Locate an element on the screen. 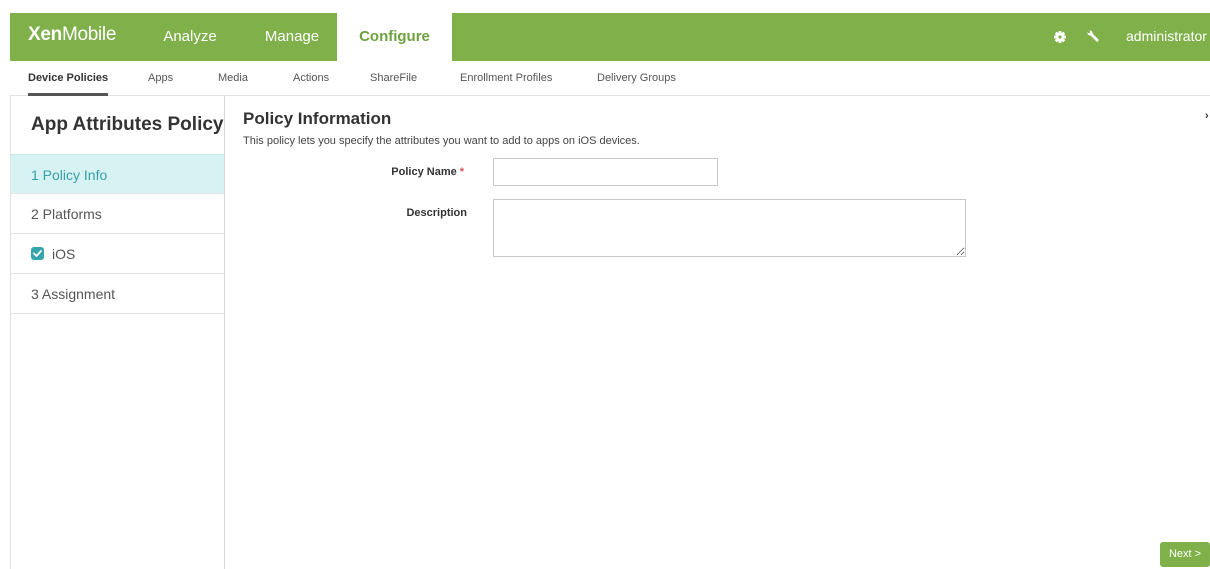 The height and width of the screenshot is (569, 1210). policy-type-title: App Attributes Policy is located at coordinates (127, 124).